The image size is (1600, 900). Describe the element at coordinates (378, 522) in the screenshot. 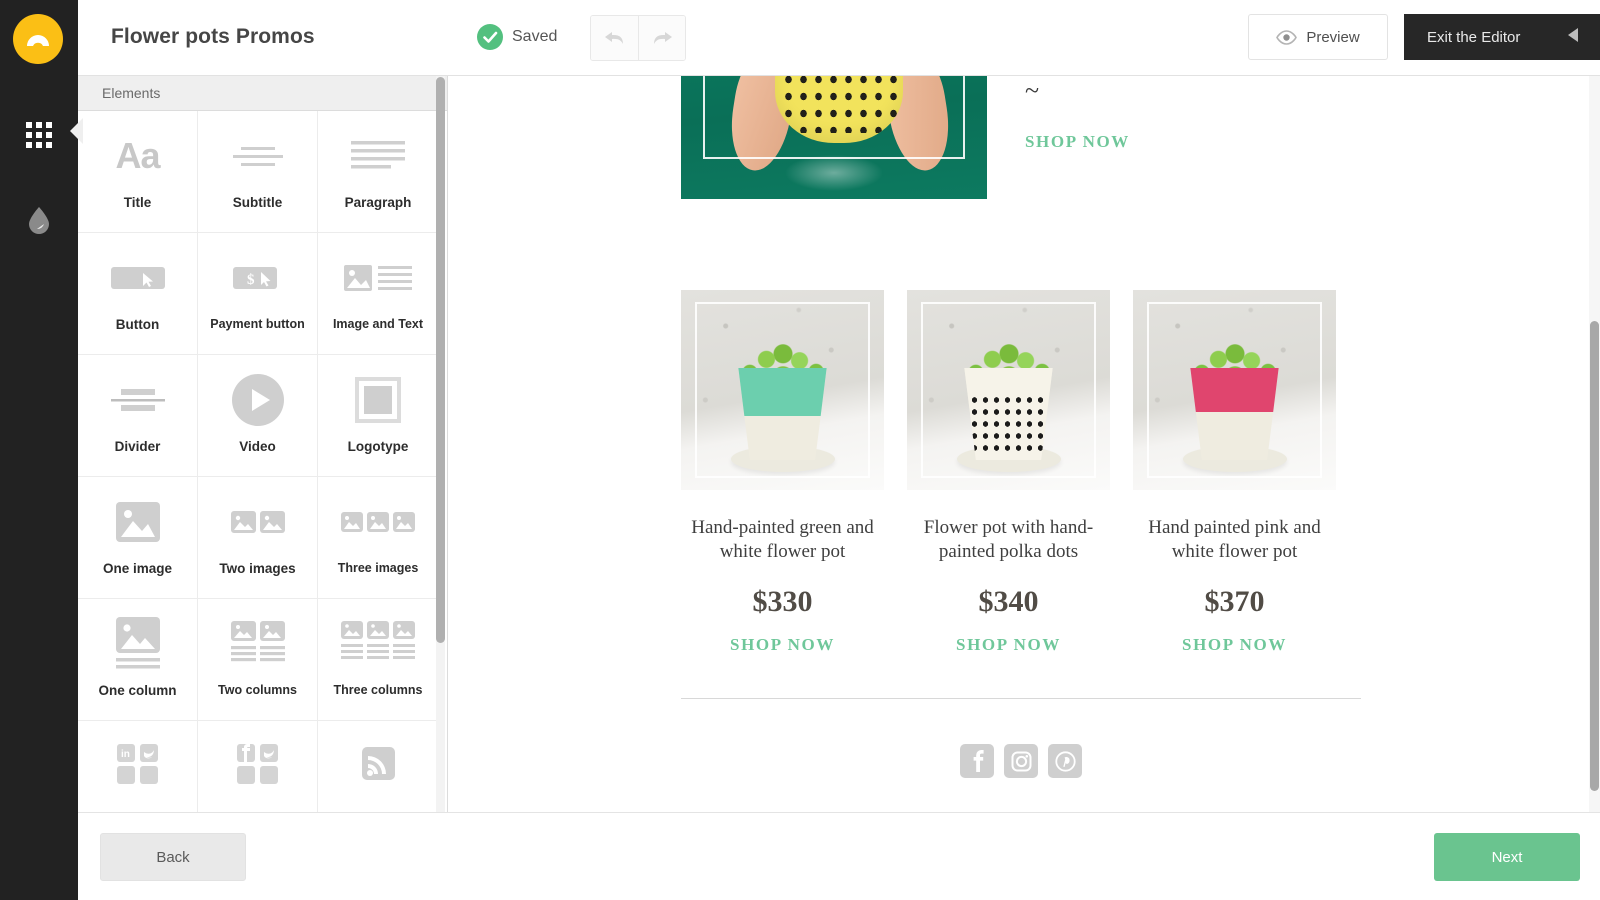

I see `three-images-icon` at that location.